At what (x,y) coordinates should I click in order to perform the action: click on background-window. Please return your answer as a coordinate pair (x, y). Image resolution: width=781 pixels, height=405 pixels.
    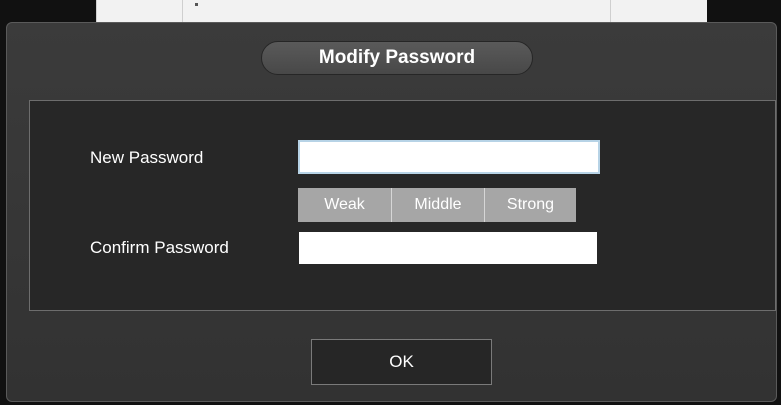
    Looking at the image, I should click on (401, 11).